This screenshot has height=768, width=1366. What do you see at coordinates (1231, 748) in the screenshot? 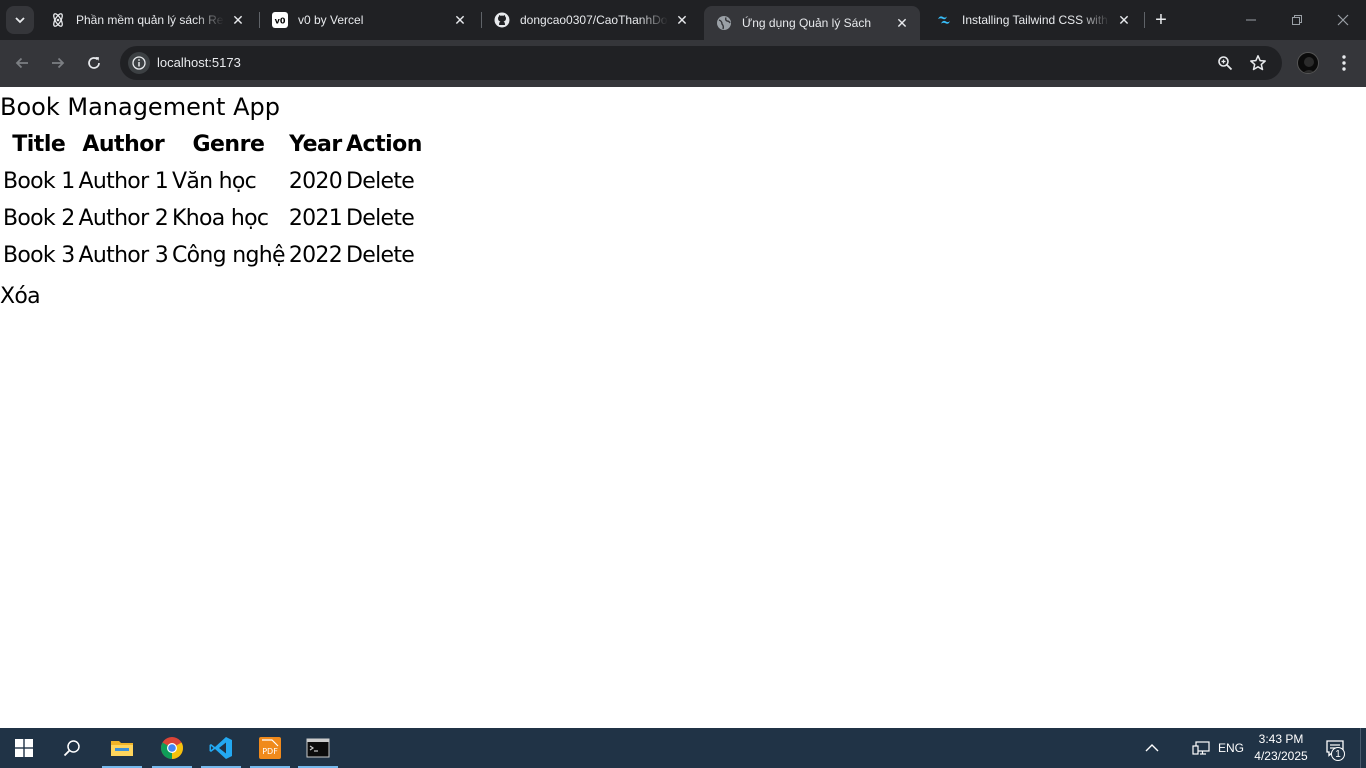
I see `language-indicator: ENG` at bounding box center [1231, 748].